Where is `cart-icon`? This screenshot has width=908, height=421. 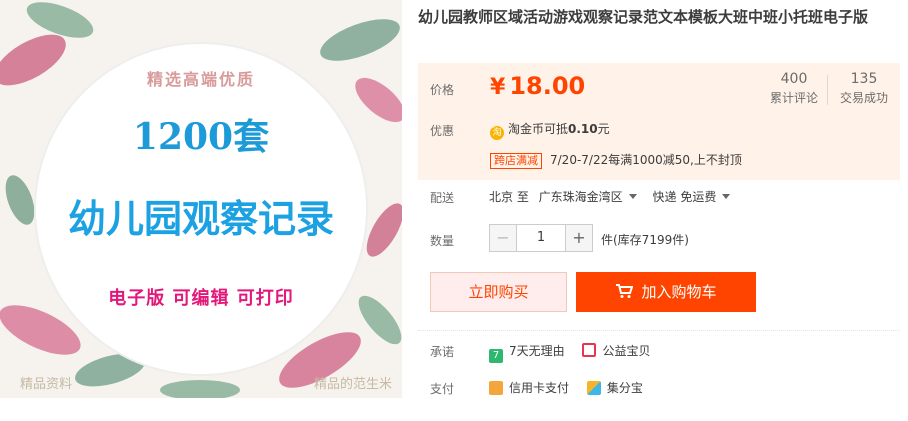
cart-icon is located at coordinates (625, 291).